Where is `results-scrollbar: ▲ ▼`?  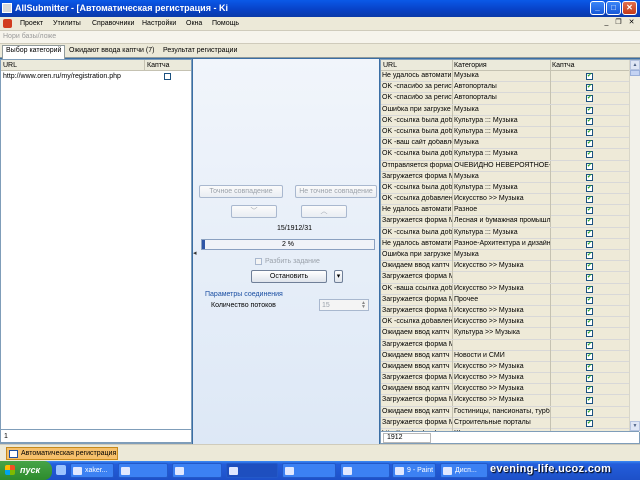
results-scrollbar: ▲ ▼ is located at coordinates (634, 246).